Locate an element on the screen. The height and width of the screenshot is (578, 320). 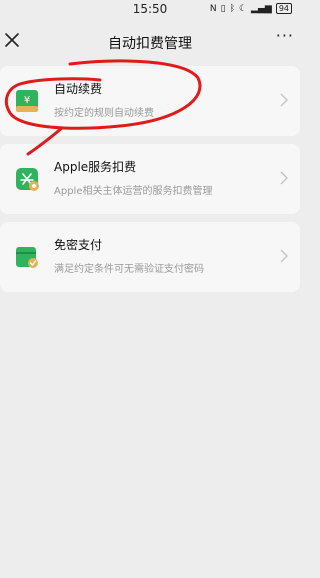
wallet-yen-icon: ¥ is located at coordinates (27, 101).